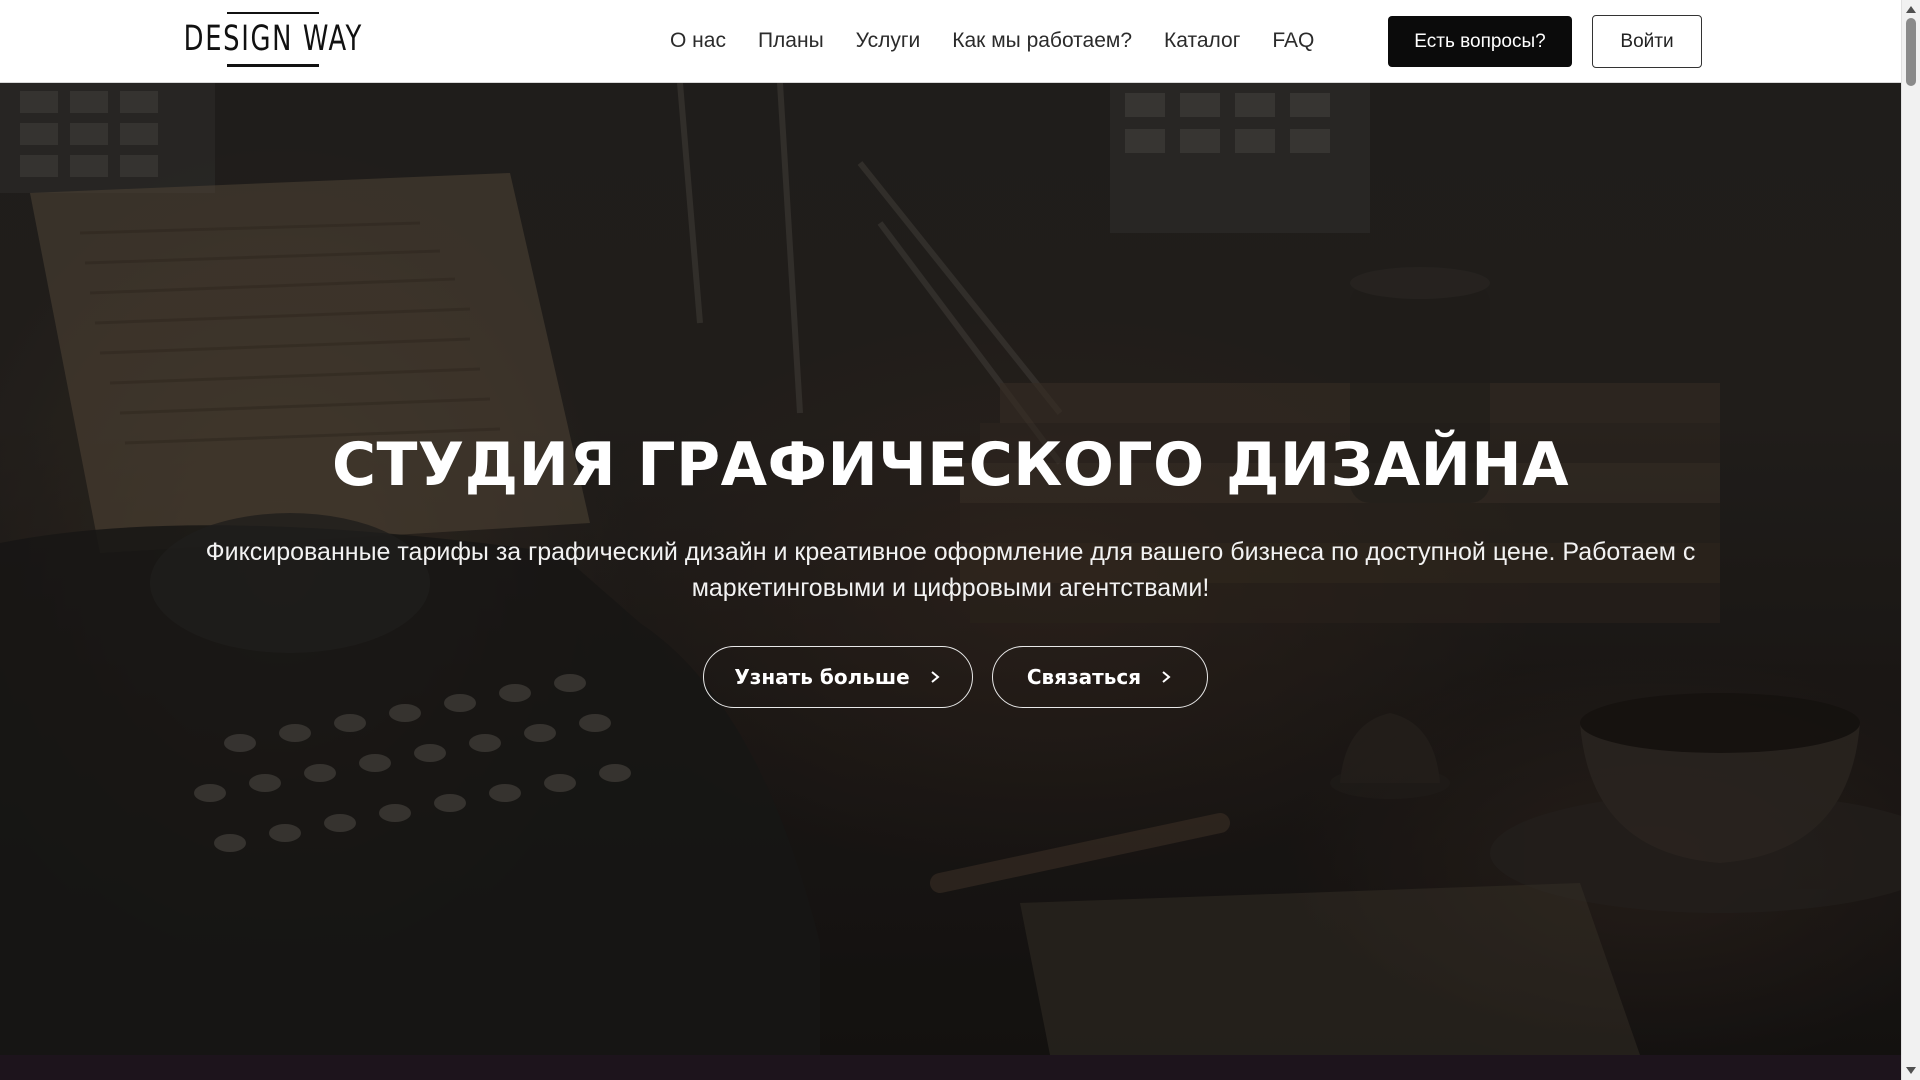 The width and height of the screenshot is (1920, 1080). I want to click on logo-top-line, so click(273, 13).